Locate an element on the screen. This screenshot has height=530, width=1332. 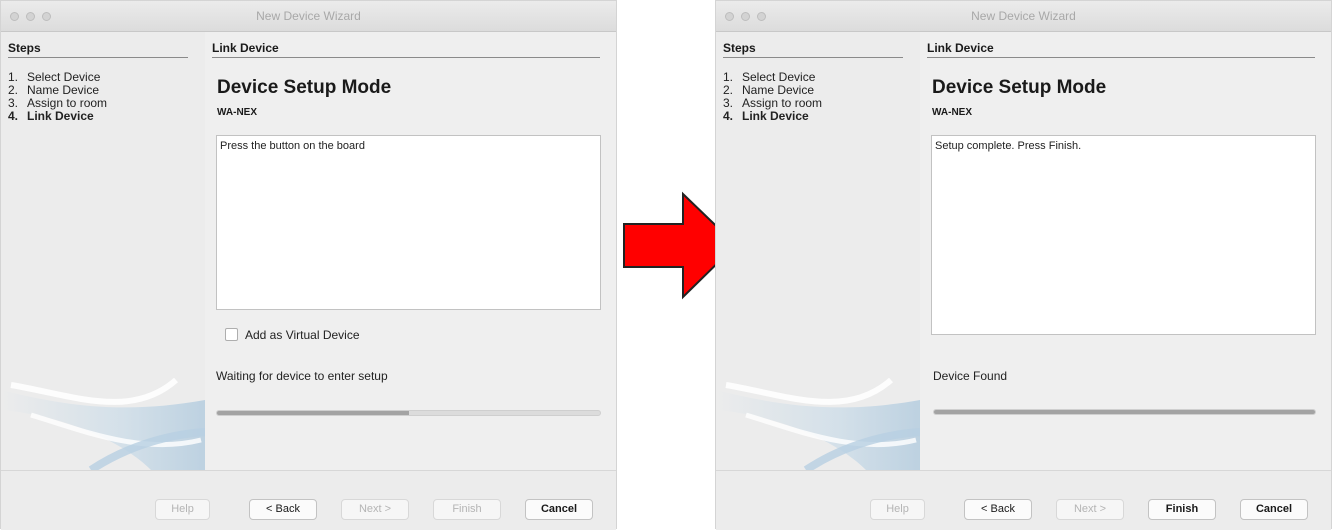
message-text-area: Setup complete. Press Finish. is located at coordinates (1123, 235).